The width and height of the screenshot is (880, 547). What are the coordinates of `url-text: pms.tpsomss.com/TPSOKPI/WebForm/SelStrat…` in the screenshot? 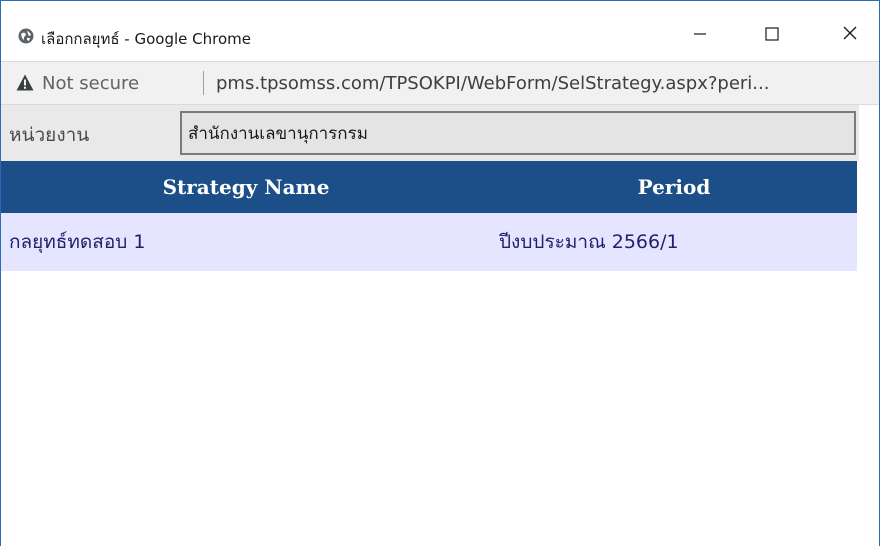 It's located at (541, 83).